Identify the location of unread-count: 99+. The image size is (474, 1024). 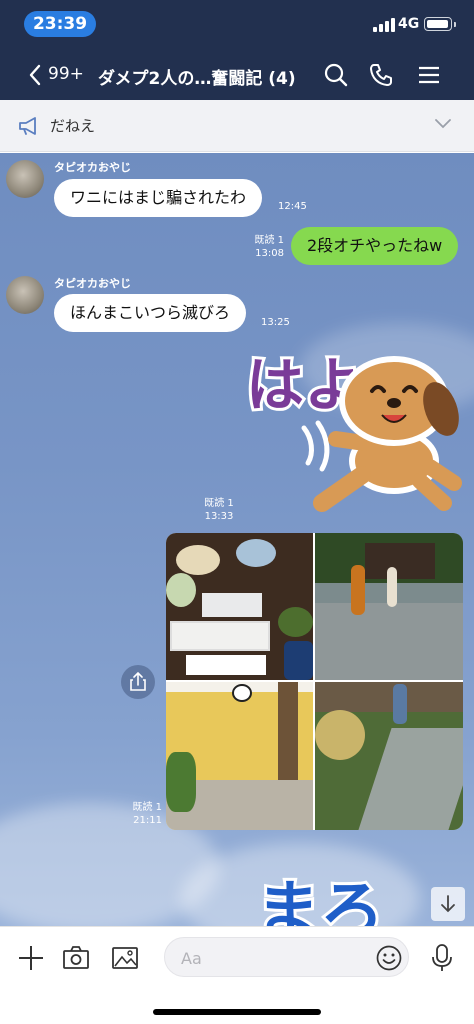
(66, 74).